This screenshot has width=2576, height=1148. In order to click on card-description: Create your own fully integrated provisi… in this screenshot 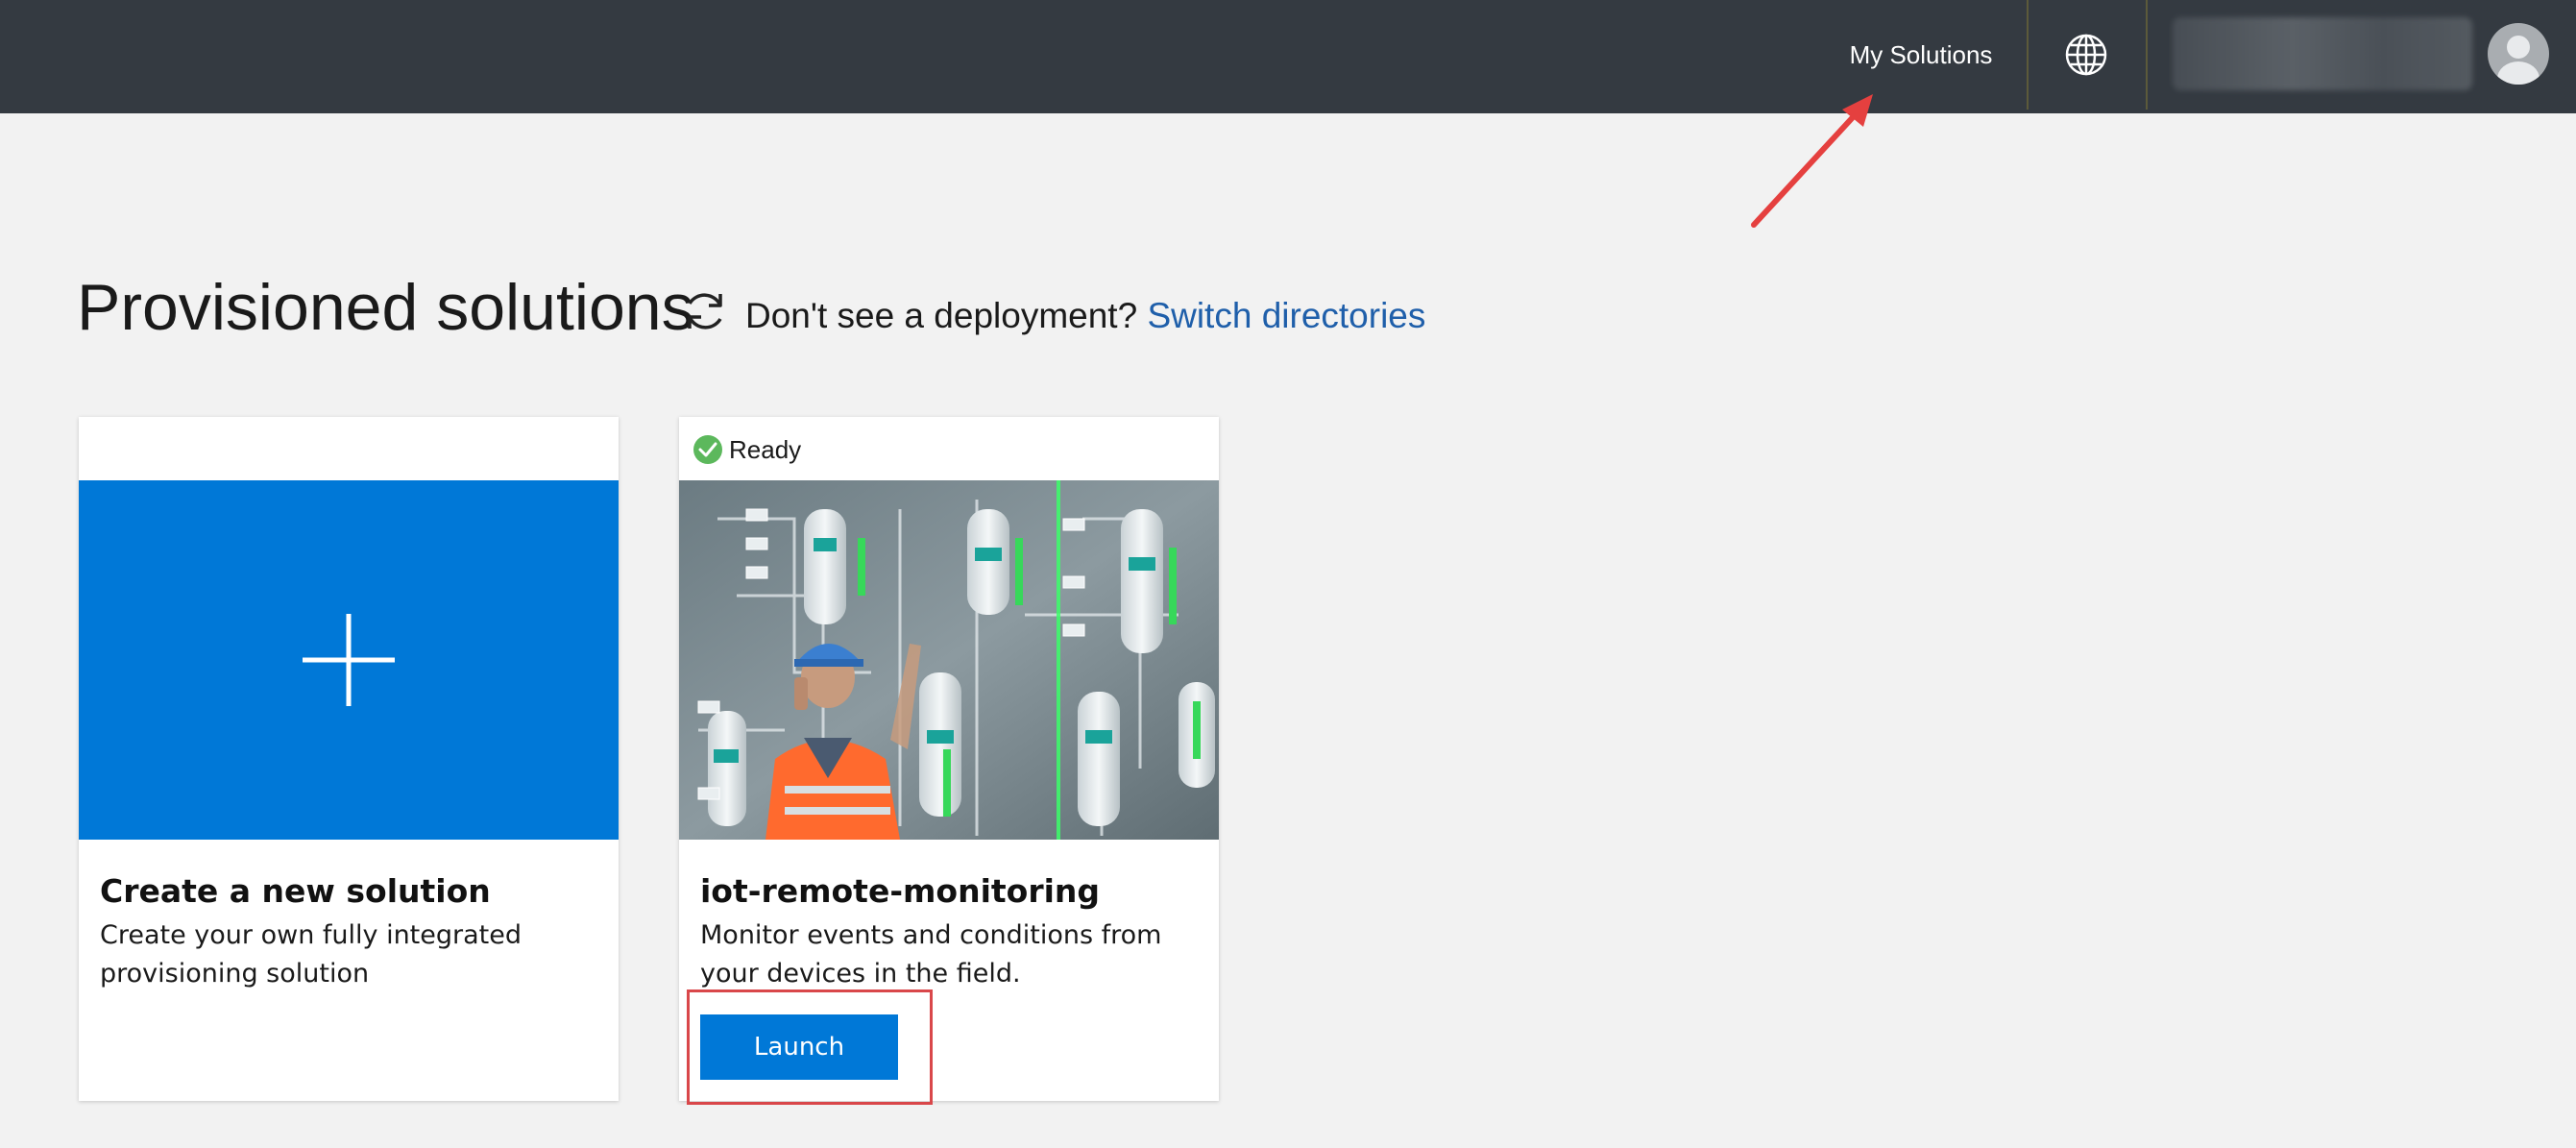, I will do `click(311, 954)`.